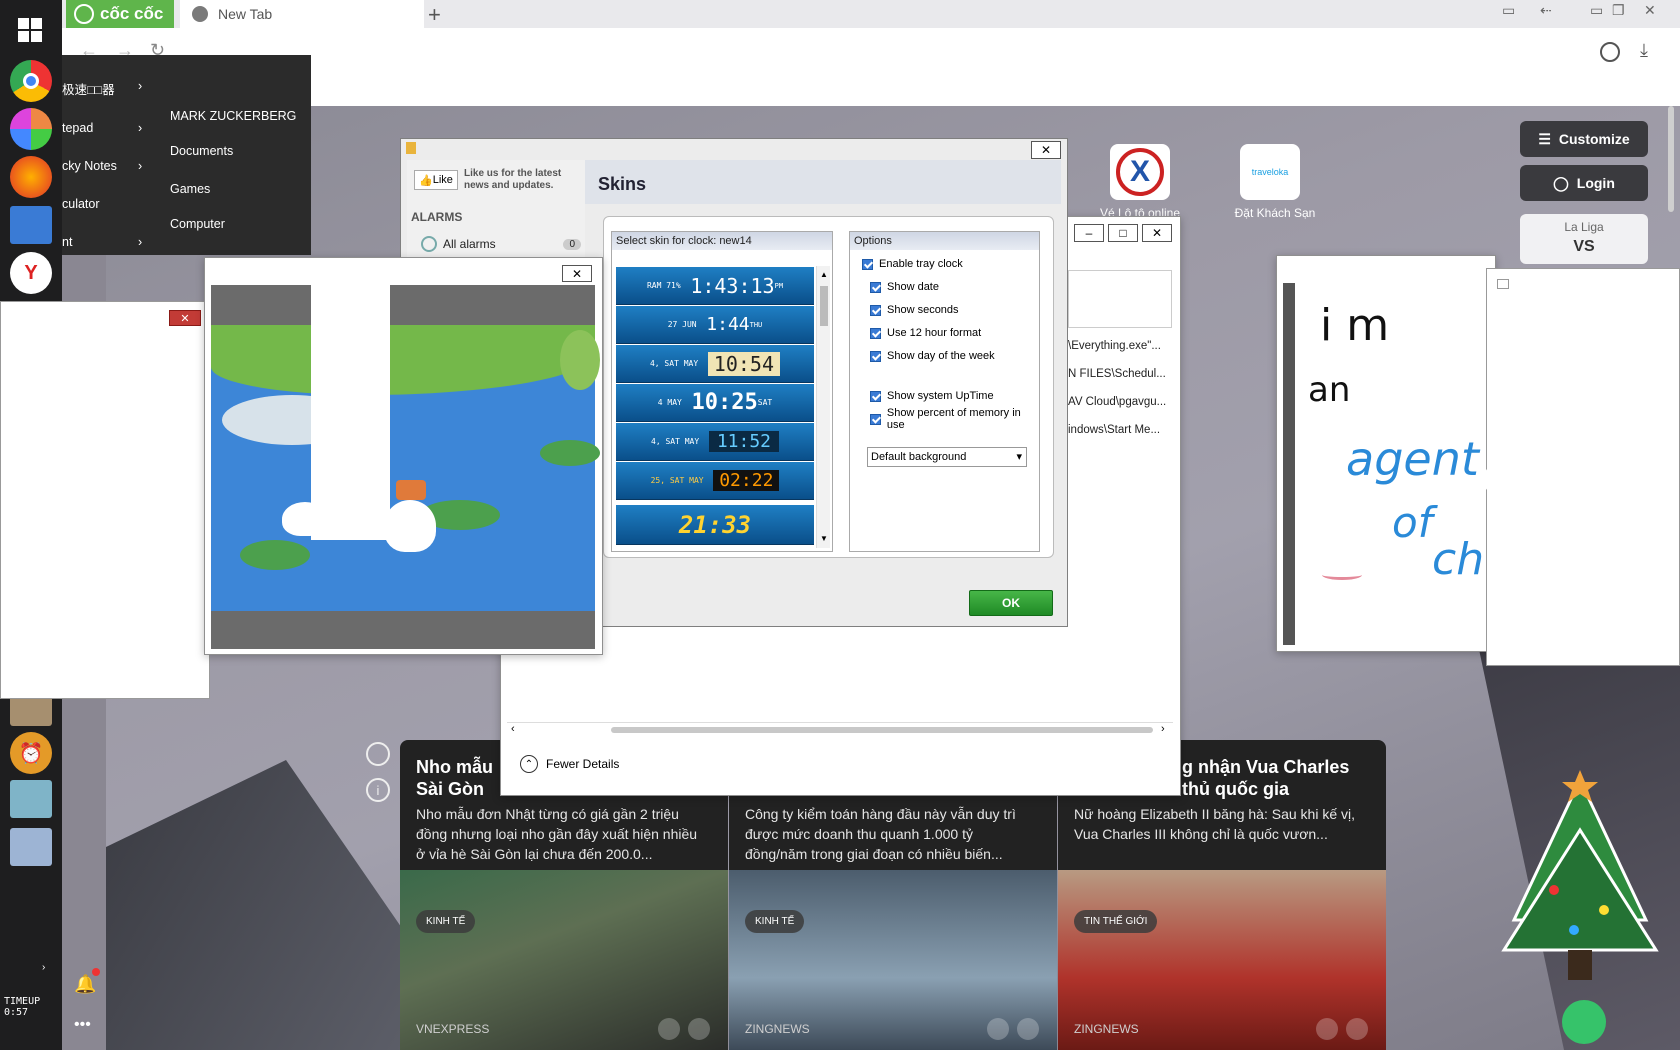 The width and height of the screenshot is (1680, 1050). What do you see at coordinates (824, 274) in the screenshot?
I see `scroll-up-icon: ▲` at bounding box center [824, 274].